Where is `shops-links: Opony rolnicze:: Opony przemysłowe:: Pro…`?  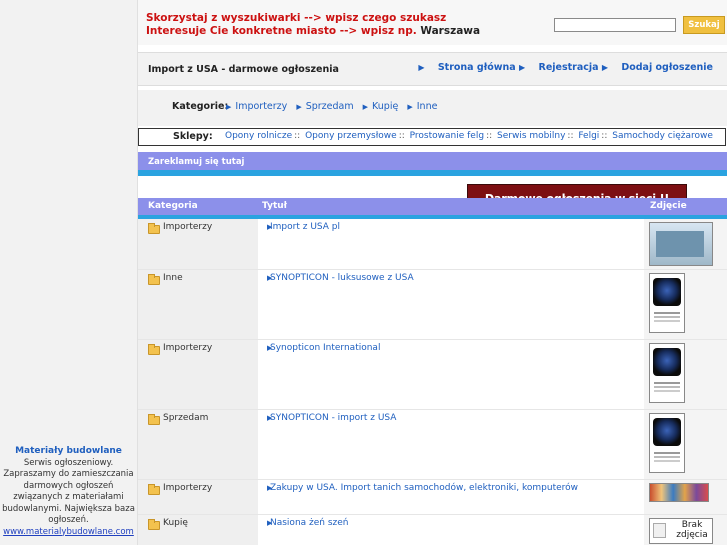
shops-links: Opony rolnicze:: Opony przemysłowe:: Pro… is located at coordinates (469, 136).